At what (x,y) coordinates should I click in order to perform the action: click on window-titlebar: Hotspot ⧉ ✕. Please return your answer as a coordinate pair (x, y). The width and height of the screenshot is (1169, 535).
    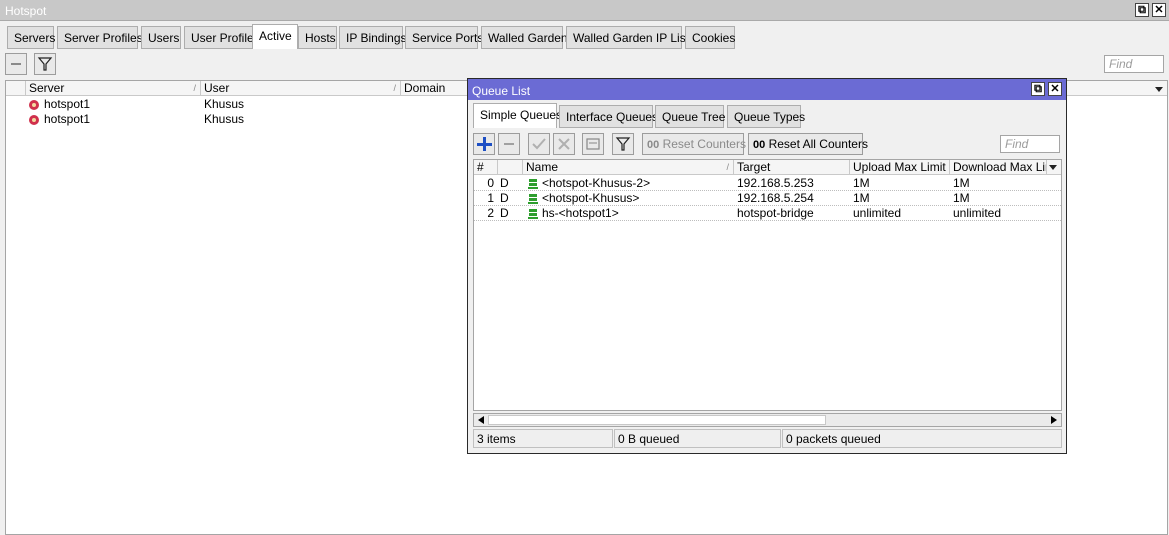
    Looking at the image, I should click on (584, 10).